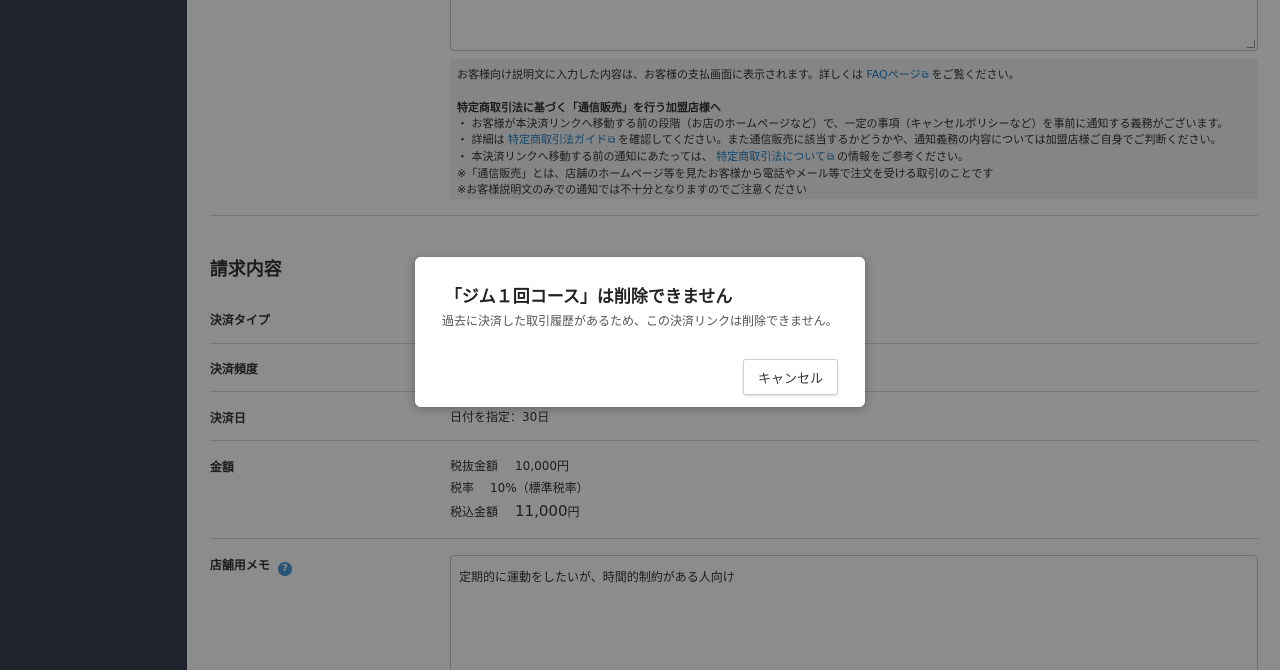 The height and width of the screenshot is (670, 1280). What do you see at coordinates (640, 321) in the screenshot?
I see `dialog-message: 過去に決済した取引履歴があるため、この決済リンクは削除できません。` at bounding box center [640, 321].